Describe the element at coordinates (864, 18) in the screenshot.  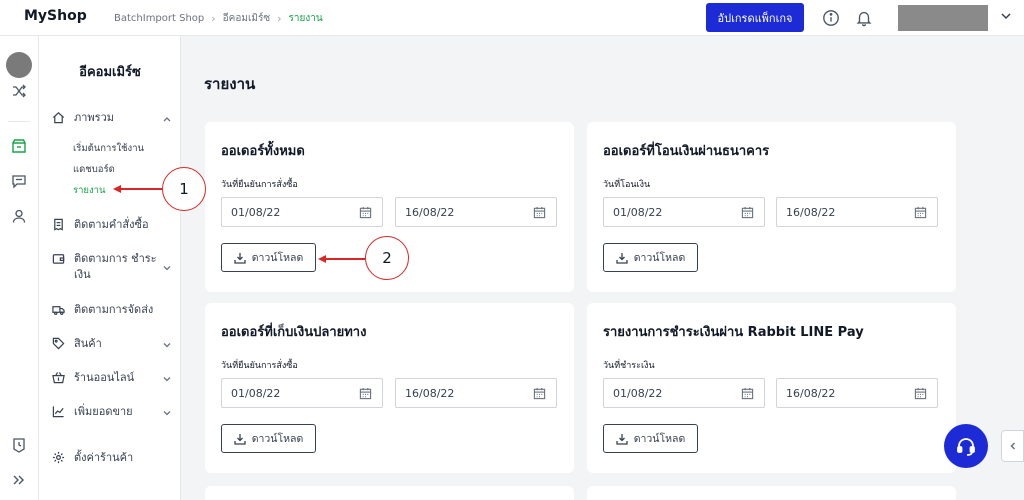
I see `bell-icon` at that location.